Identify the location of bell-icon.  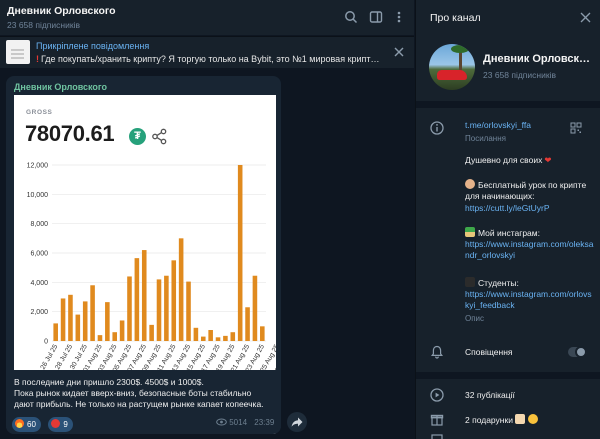
(437, 352).